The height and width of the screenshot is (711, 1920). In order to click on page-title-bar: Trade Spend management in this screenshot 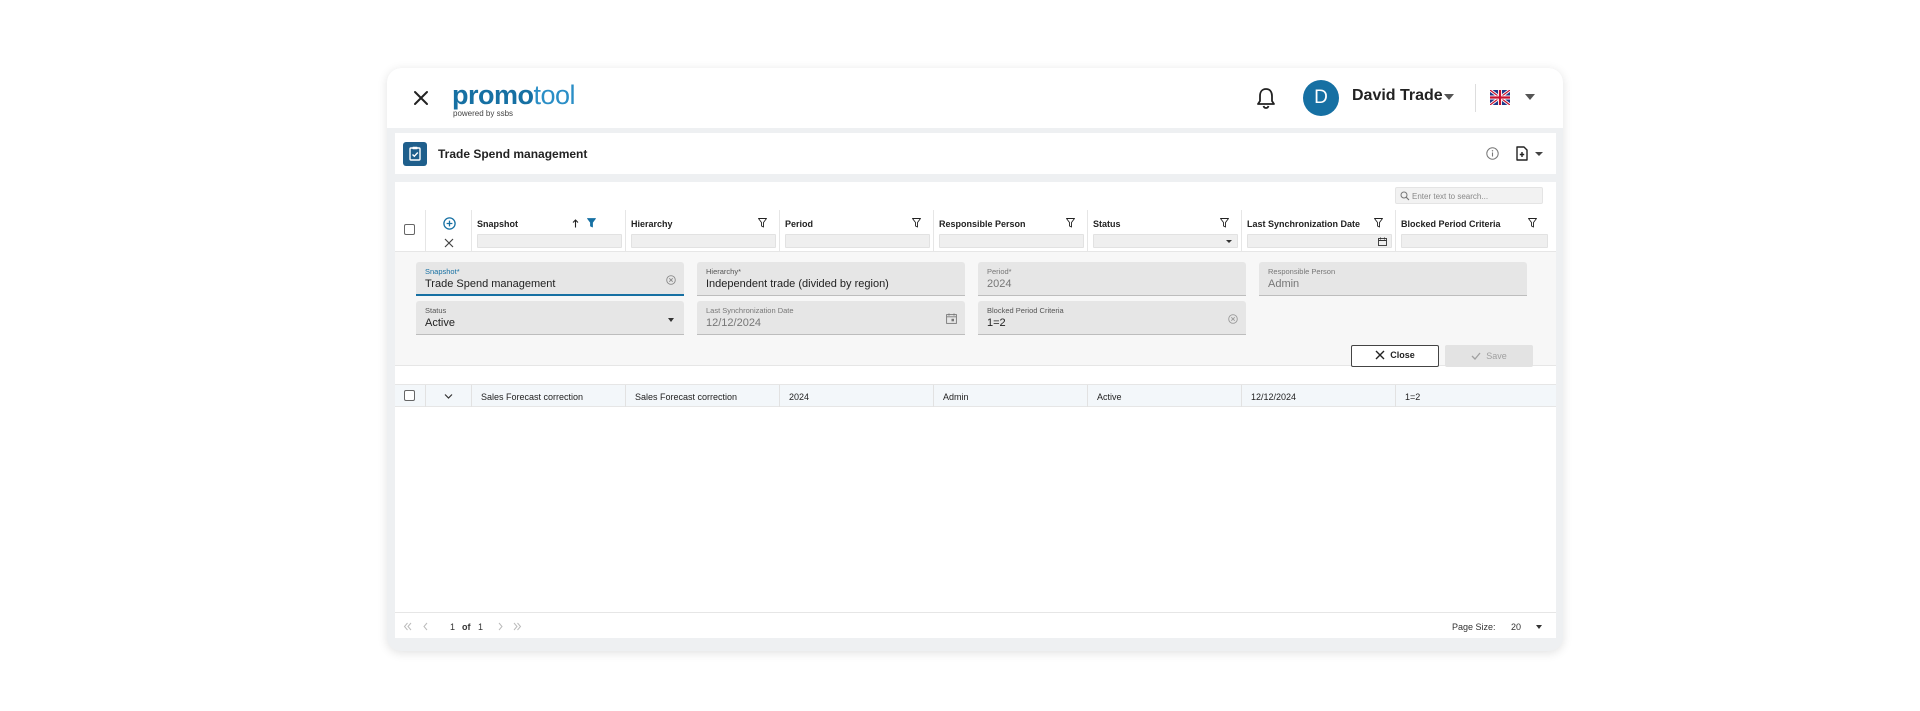, I will do `click(975, 153)`.